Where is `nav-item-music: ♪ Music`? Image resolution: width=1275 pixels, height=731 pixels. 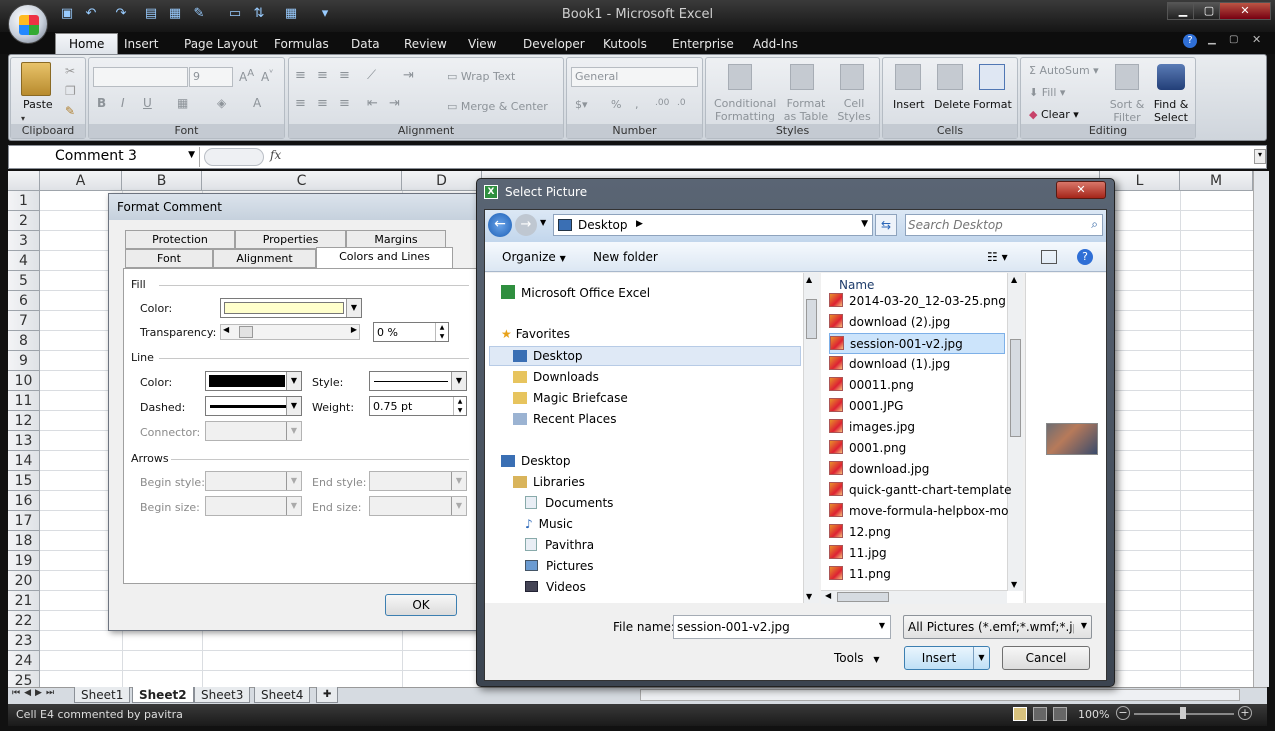
nav-item-music: ♪ Music is located at coordinates (549, 524).